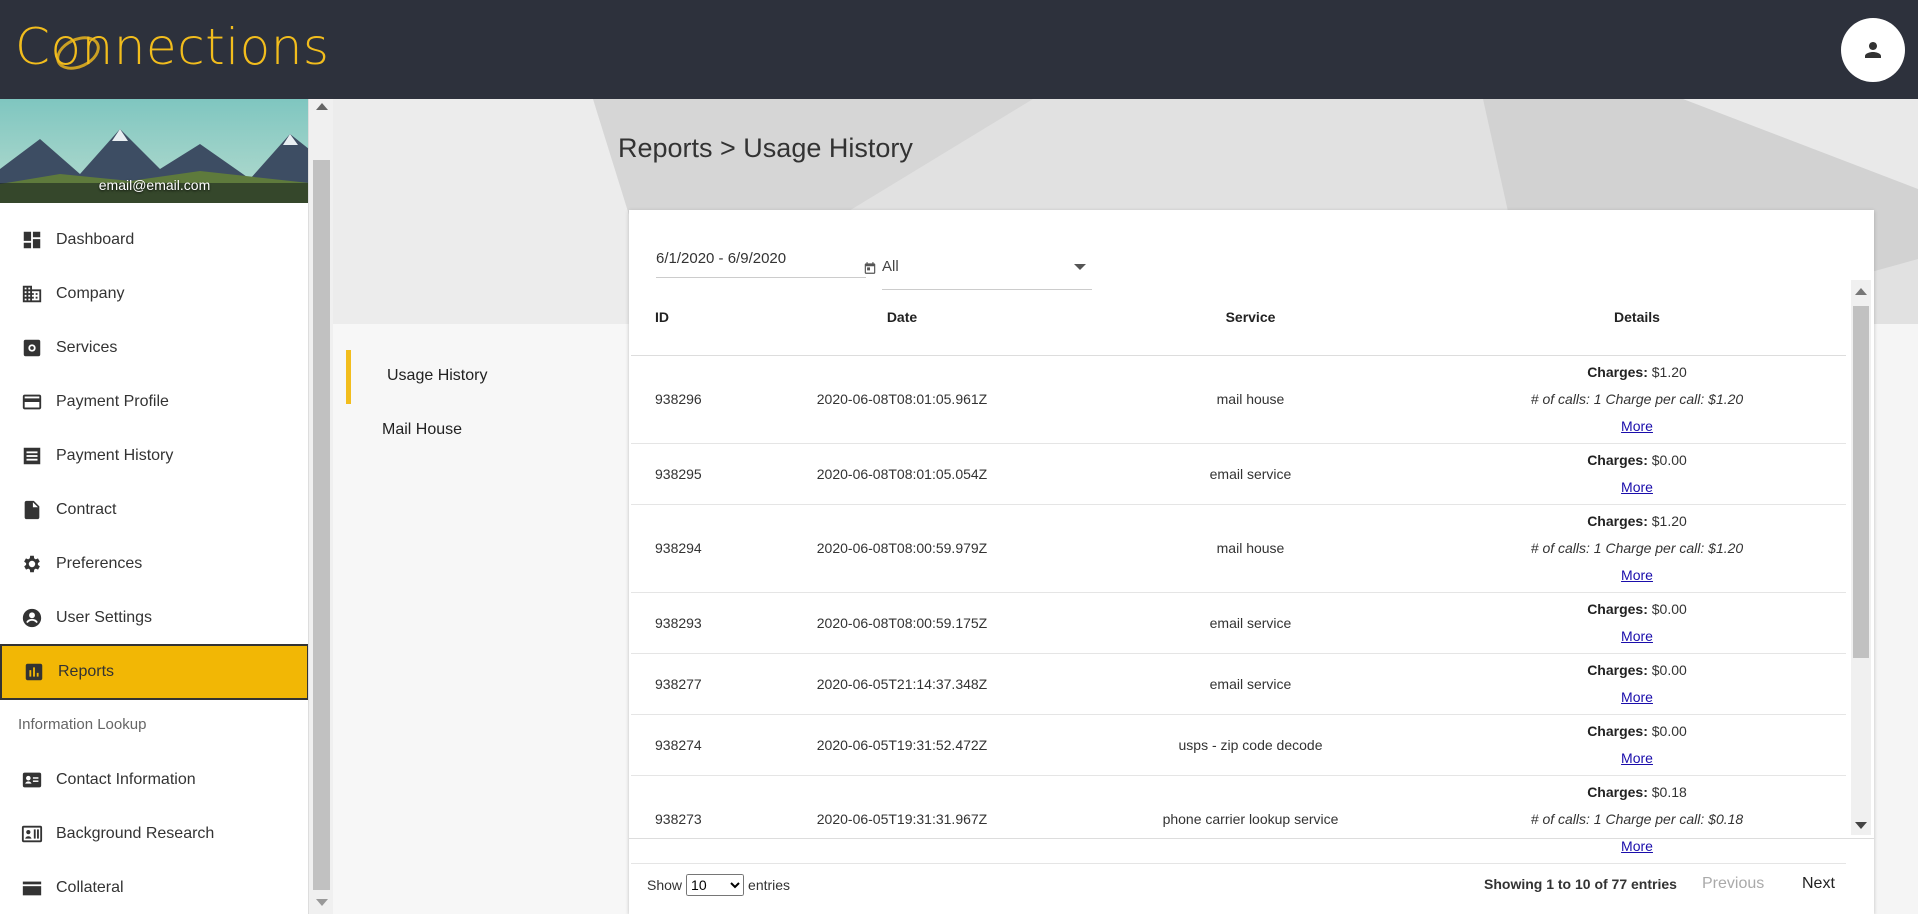  I want to click on contact-card-icon, so click(32, 780).